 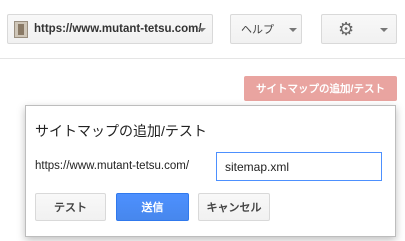 I want to click on help-menu-button: ヘルプ, so click(x=266, y=29).